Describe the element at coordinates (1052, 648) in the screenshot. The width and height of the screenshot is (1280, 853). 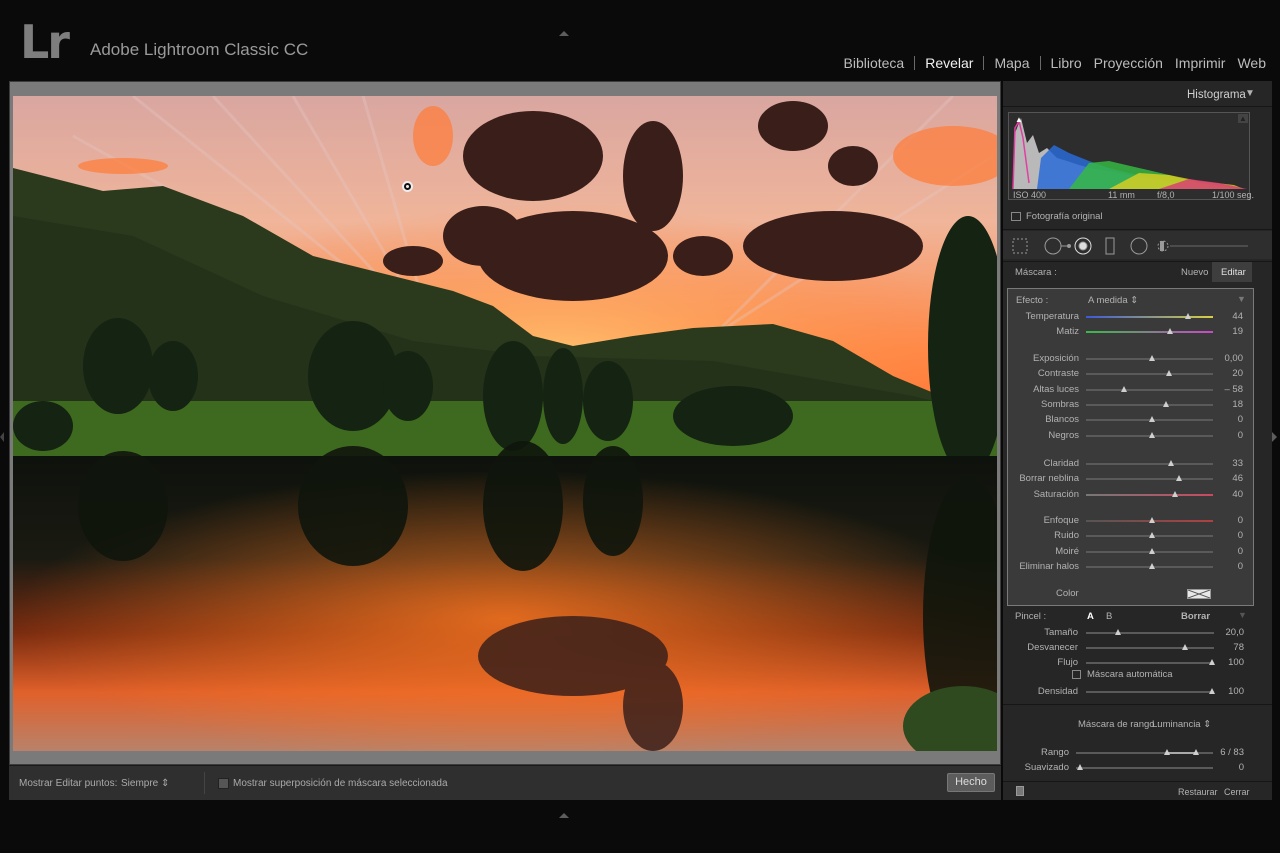
I see `brush-slider-label: Desvanecer` at that location.